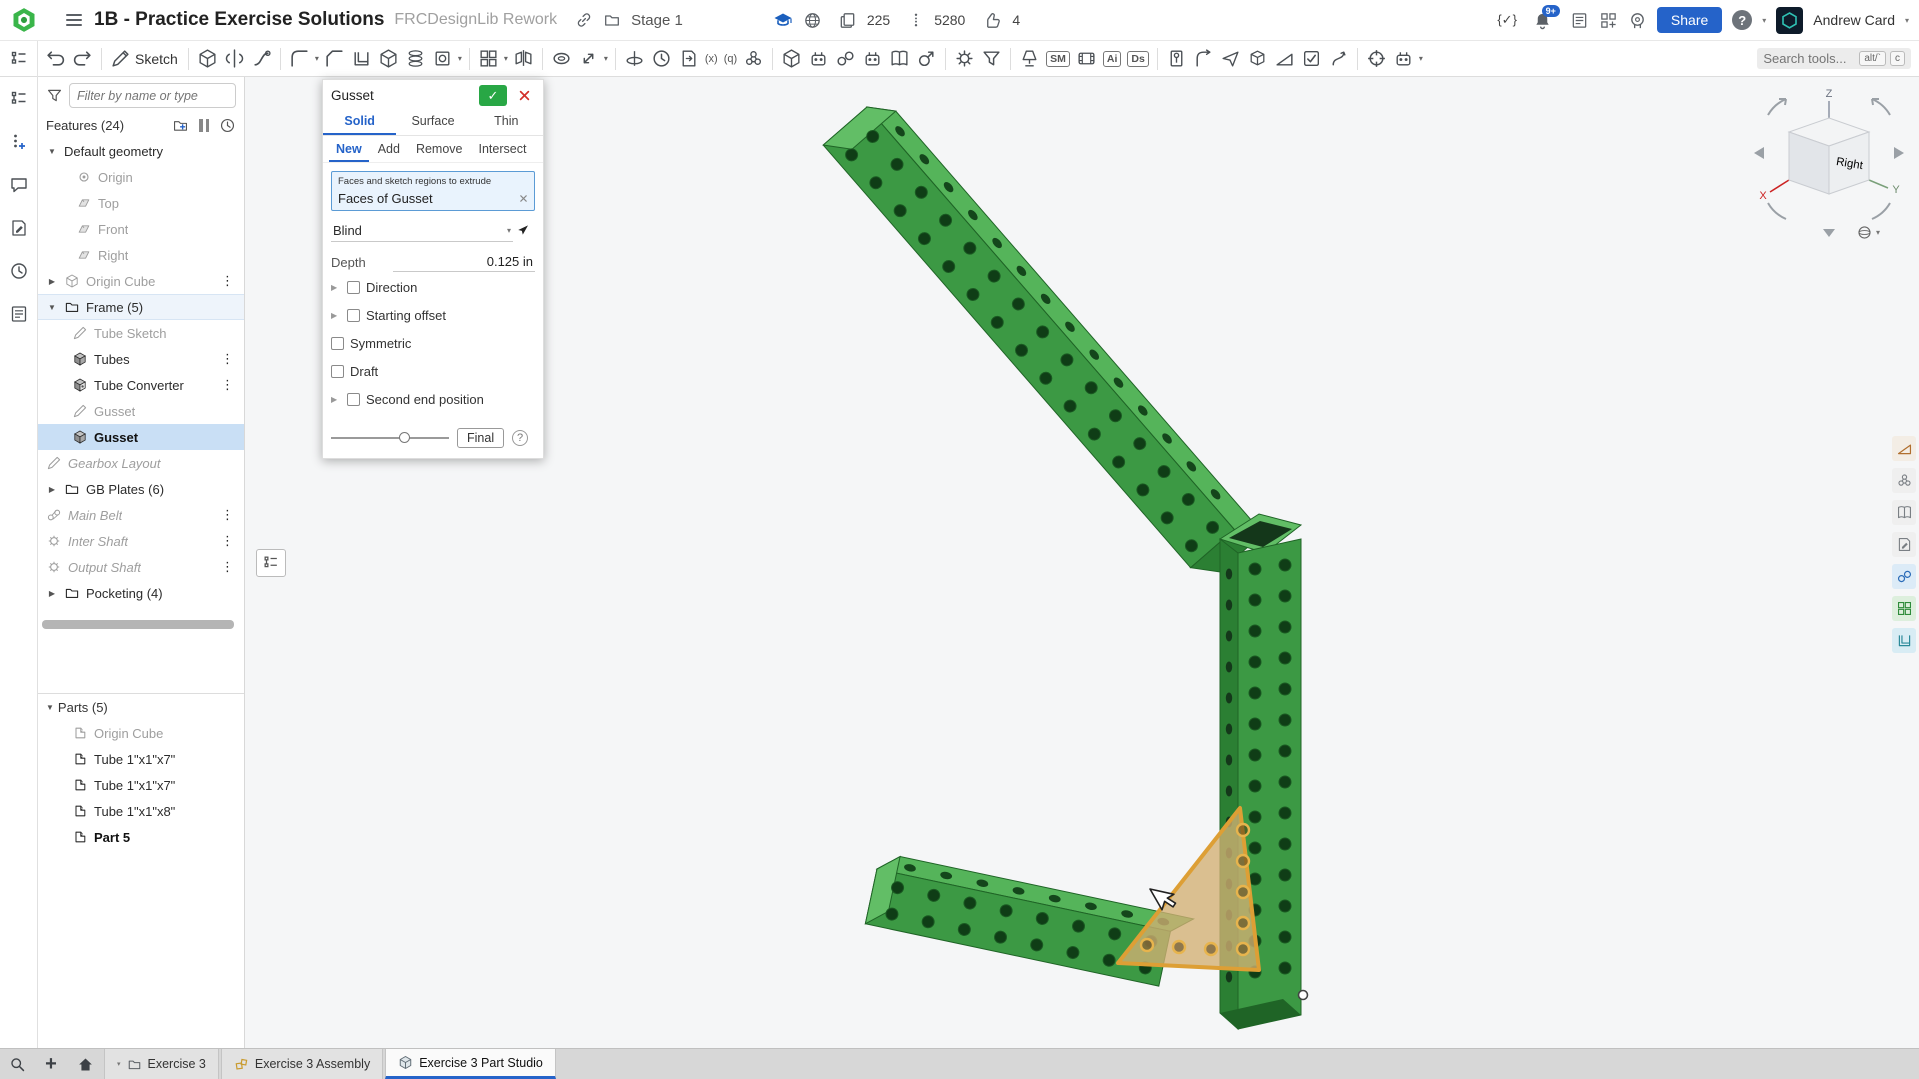 The image size is (1919, 1079). Describe the element at coordinates (388, 58) in the screenshot. I see `draft-icon` at that location.